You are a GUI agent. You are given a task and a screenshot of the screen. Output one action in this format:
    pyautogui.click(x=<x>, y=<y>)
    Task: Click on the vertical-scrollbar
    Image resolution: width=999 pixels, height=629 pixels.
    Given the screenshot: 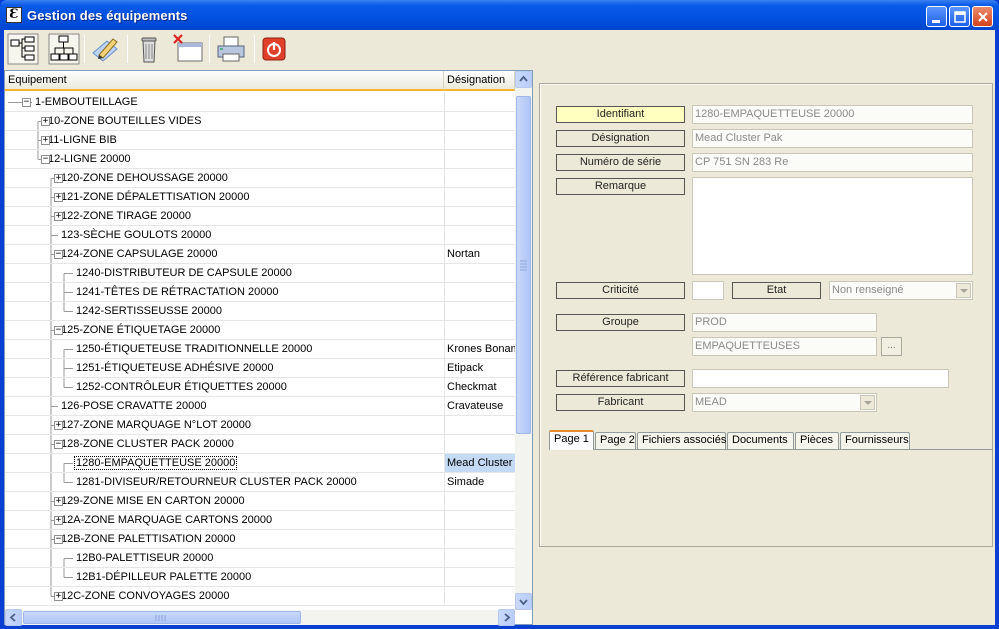 What is the action you would take?
    pyautogui.click(x=523, y=340)
    